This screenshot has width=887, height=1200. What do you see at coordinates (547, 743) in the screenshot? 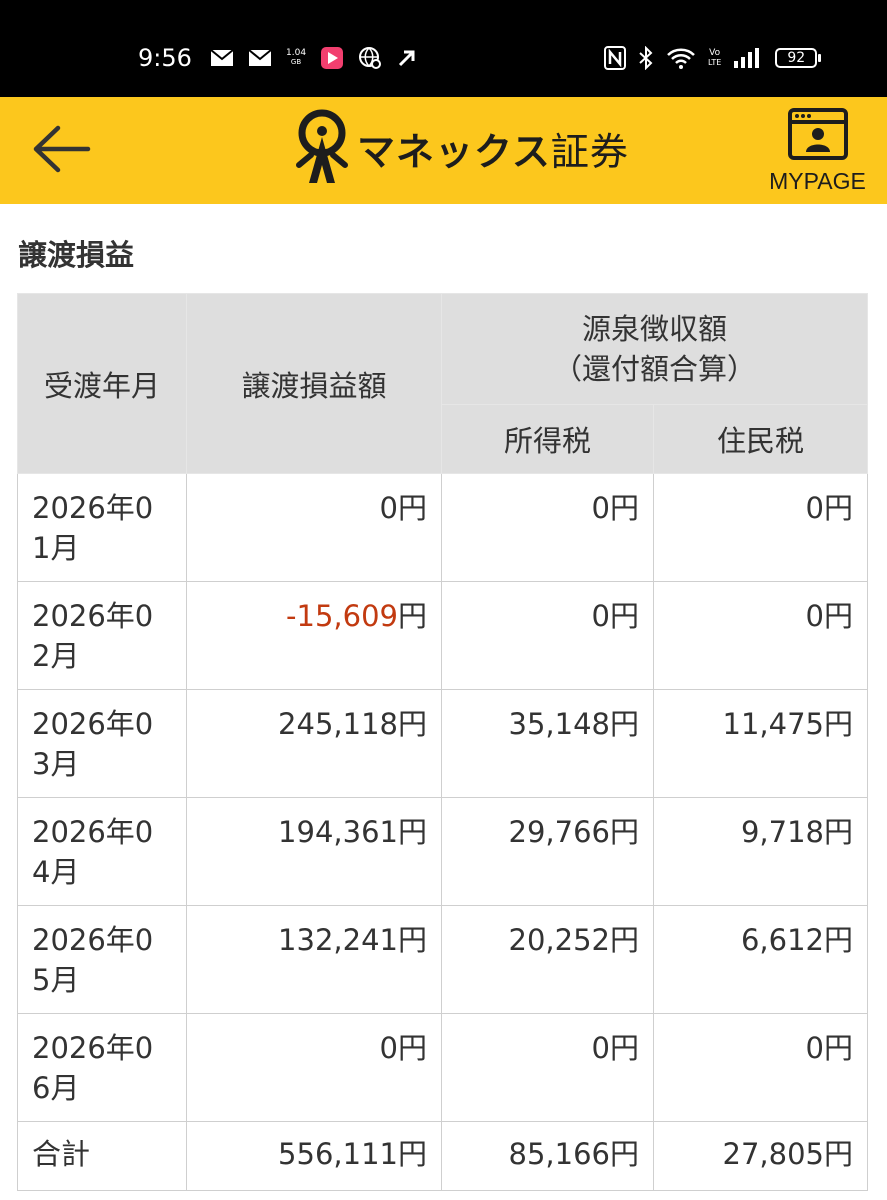
I see `income-tax-cell: 35,148円` at bounding box center [547, 743].